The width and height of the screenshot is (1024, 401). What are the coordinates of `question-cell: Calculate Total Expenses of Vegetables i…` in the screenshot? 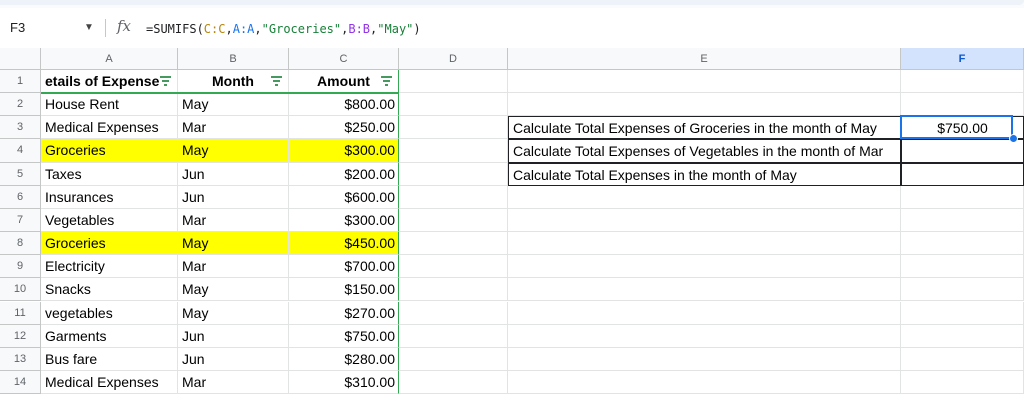 It's located at (704, 151).